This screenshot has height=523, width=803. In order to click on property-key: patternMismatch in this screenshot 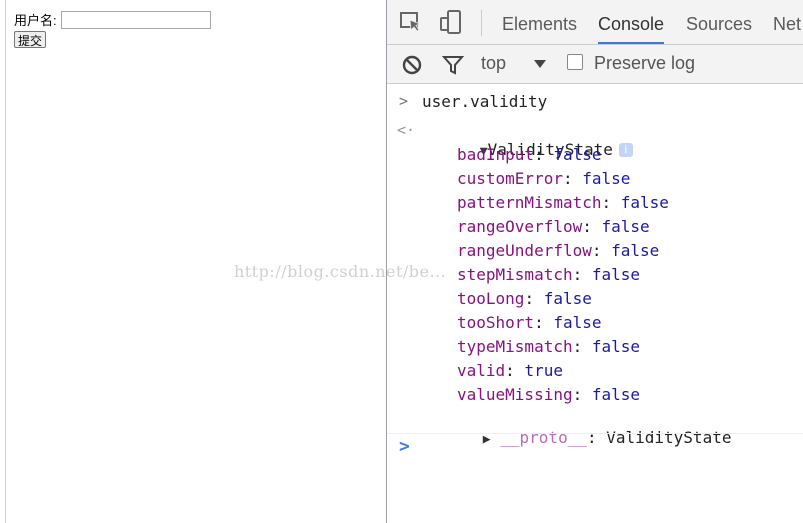, I will do `click(529, 202)`.